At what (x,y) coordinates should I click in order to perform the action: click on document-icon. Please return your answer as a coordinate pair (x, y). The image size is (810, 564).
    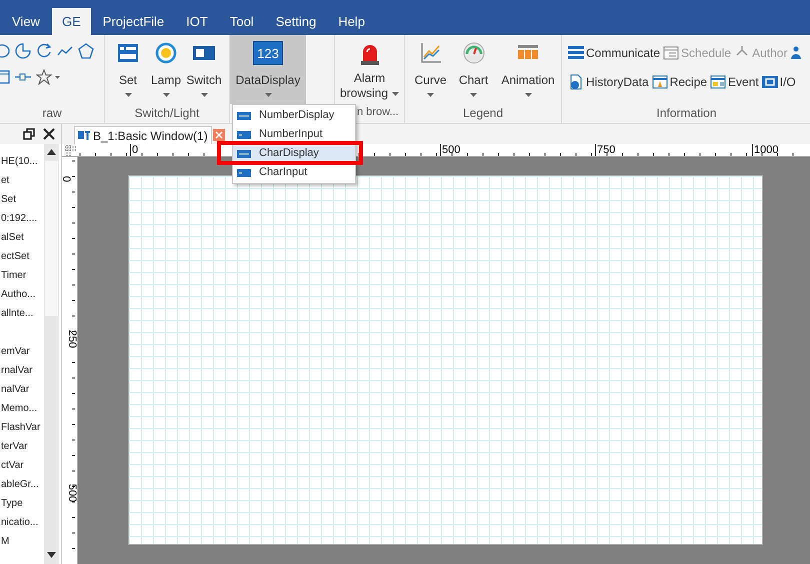
    Looking at the image, I should click on (671, 53).